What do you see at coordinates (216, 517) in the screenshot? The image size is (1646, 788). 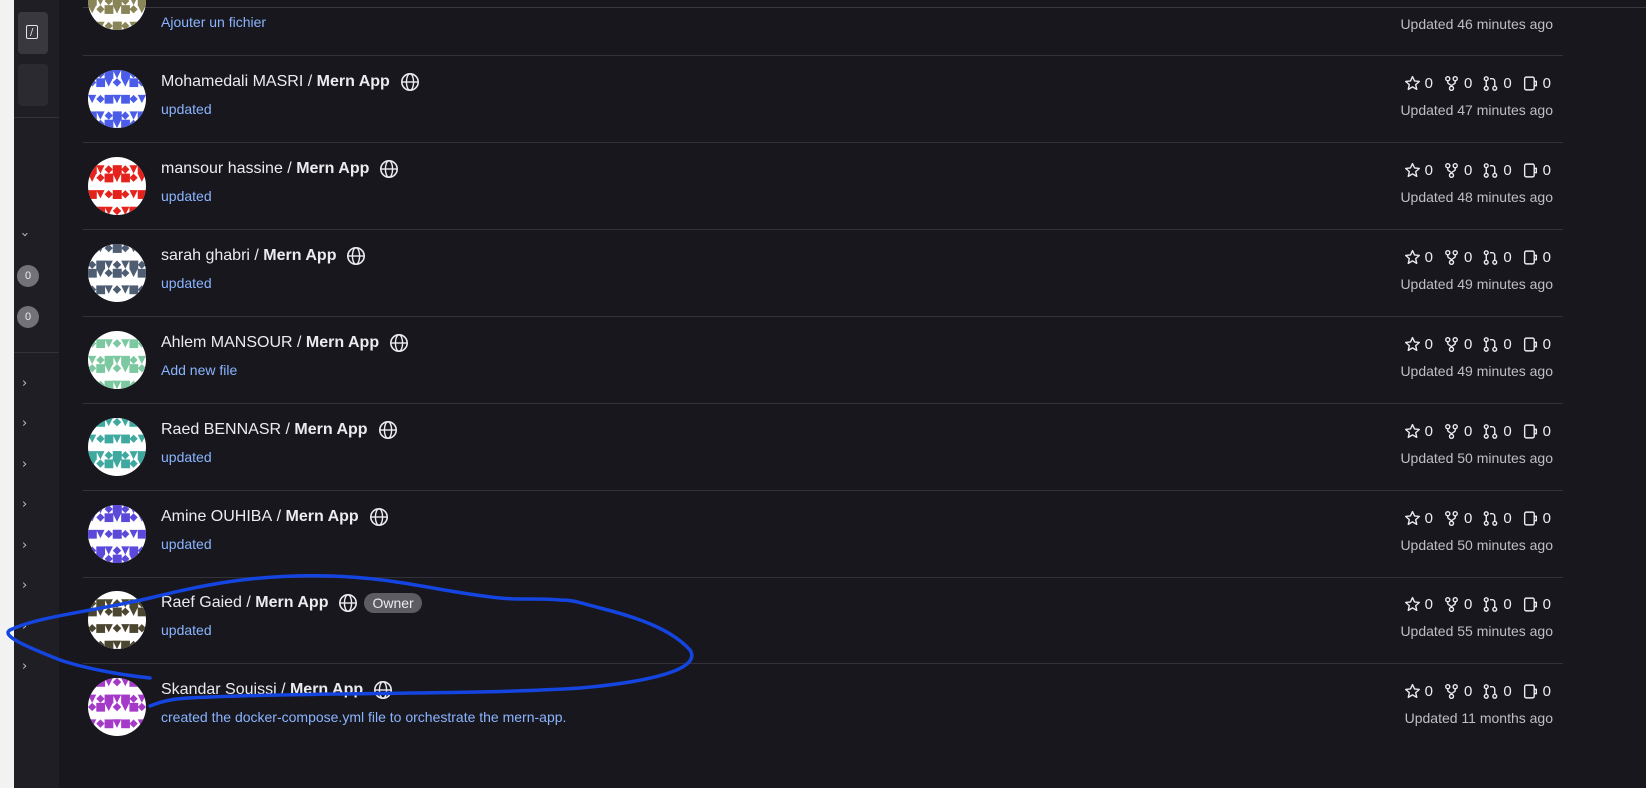 I see `project-owner: Amine OUHIBA` at bounding box center [216, 517].